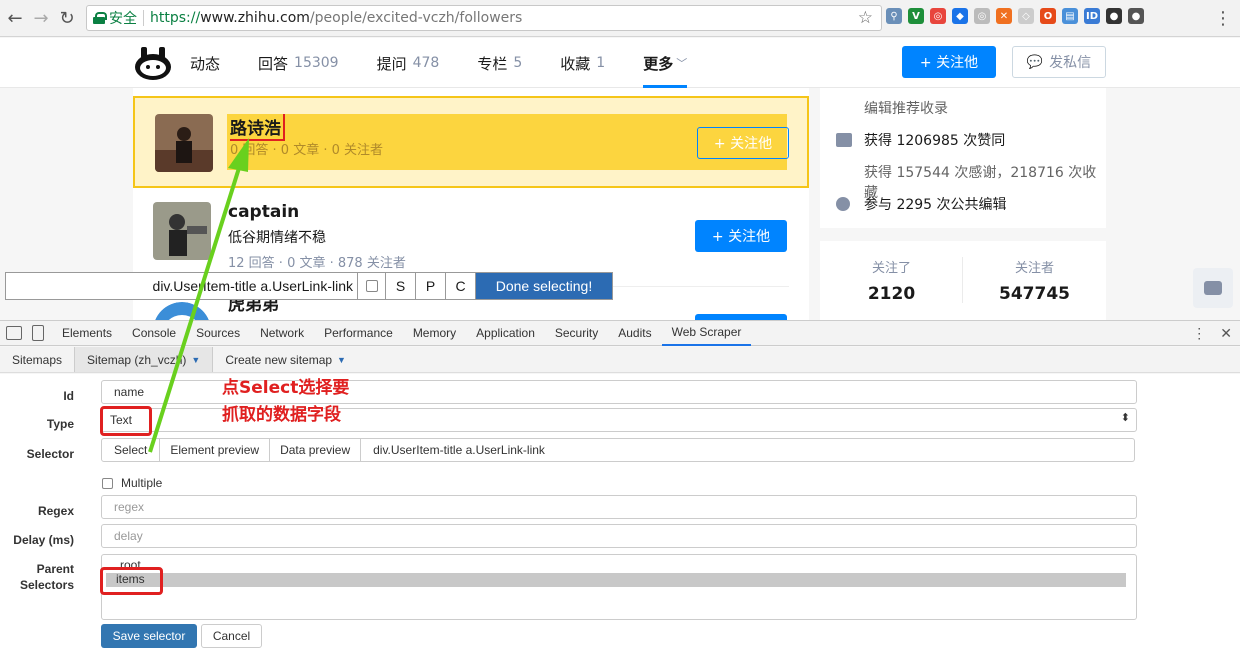 The height and width of the screenshot is (652, 1240). What do you see at coordinates (257, 127) in the screenshot?
I see `follower-name: 路诗浩` at bounding box center [257, 127].